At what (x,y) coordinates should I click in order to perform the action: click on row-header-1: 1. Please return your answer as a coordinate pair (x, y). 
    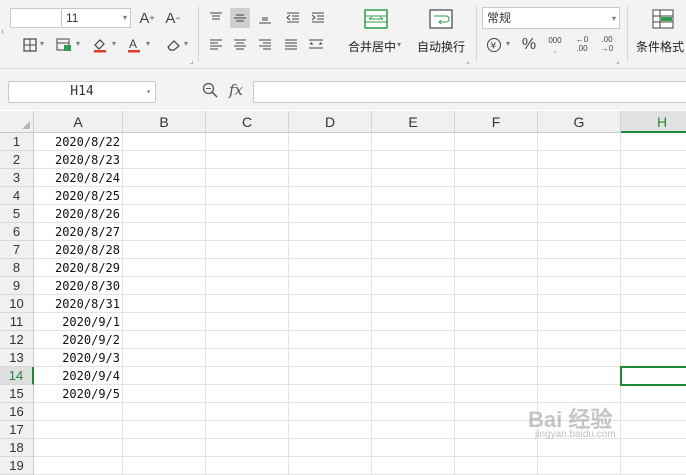
    Looking at the image, I should click on (17, 142).